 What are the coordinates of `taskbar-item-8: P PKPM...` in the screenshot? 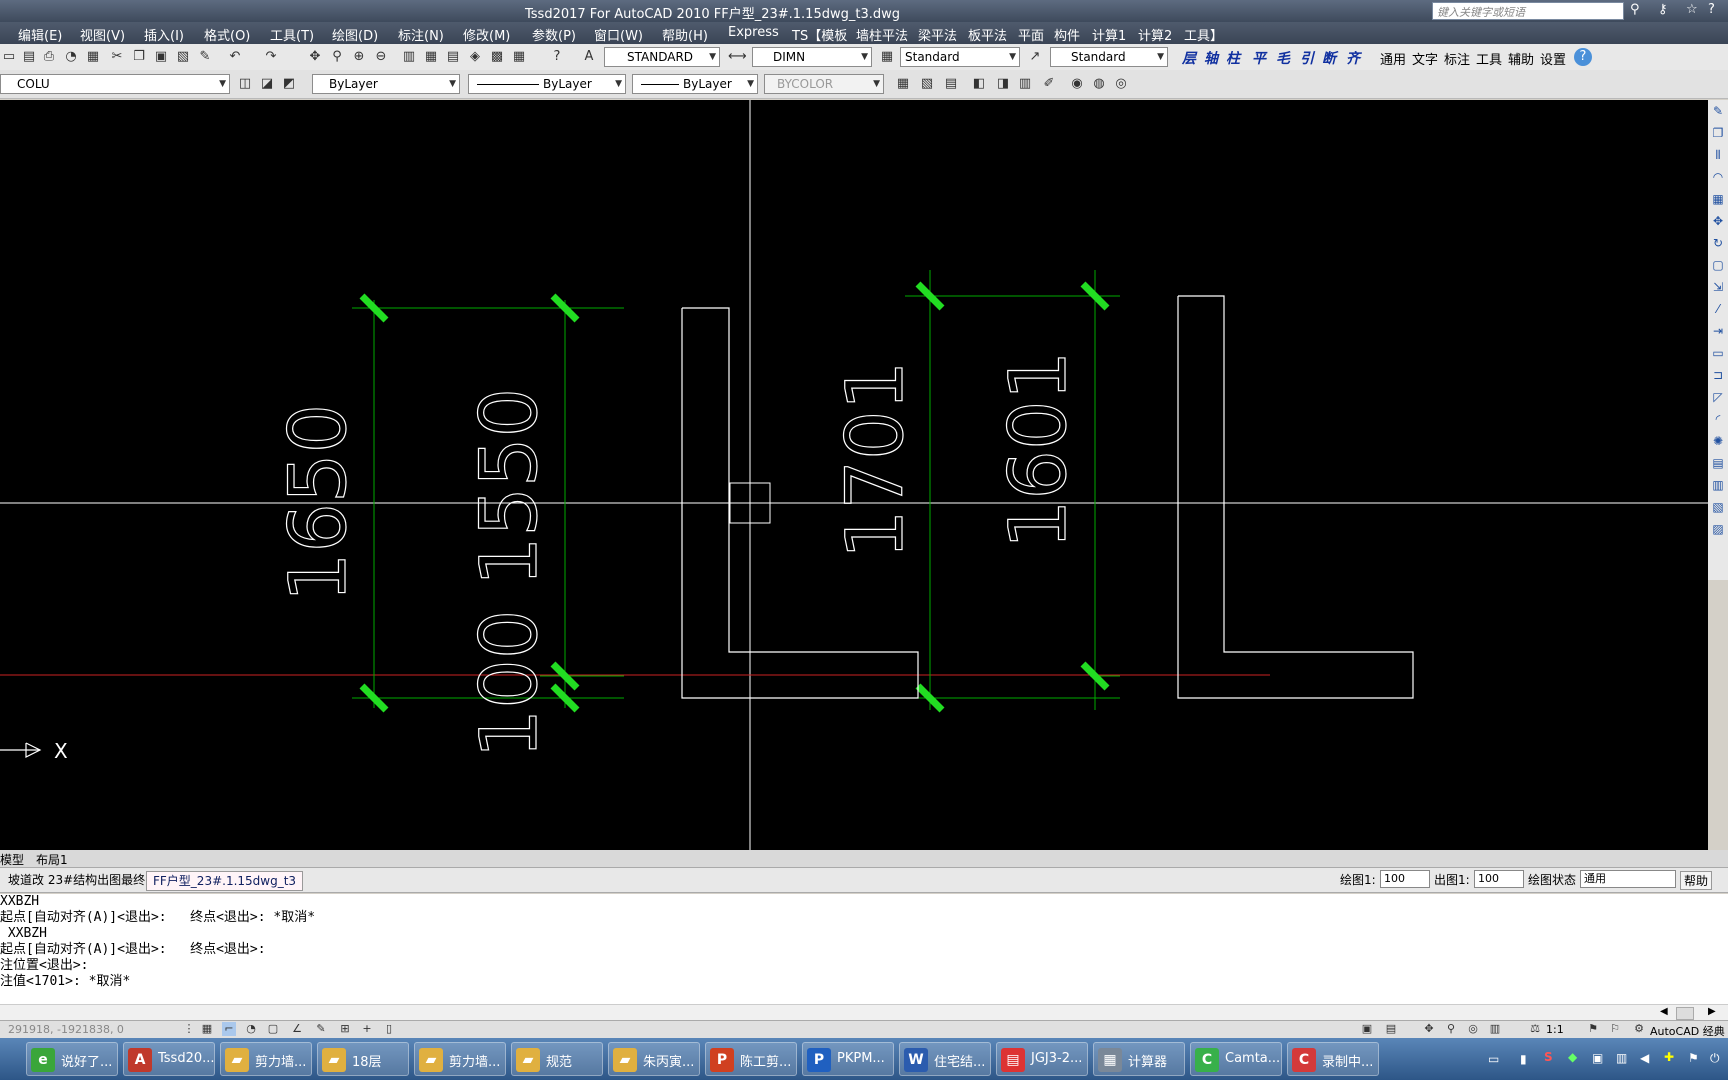 It's located at (848, 1059).